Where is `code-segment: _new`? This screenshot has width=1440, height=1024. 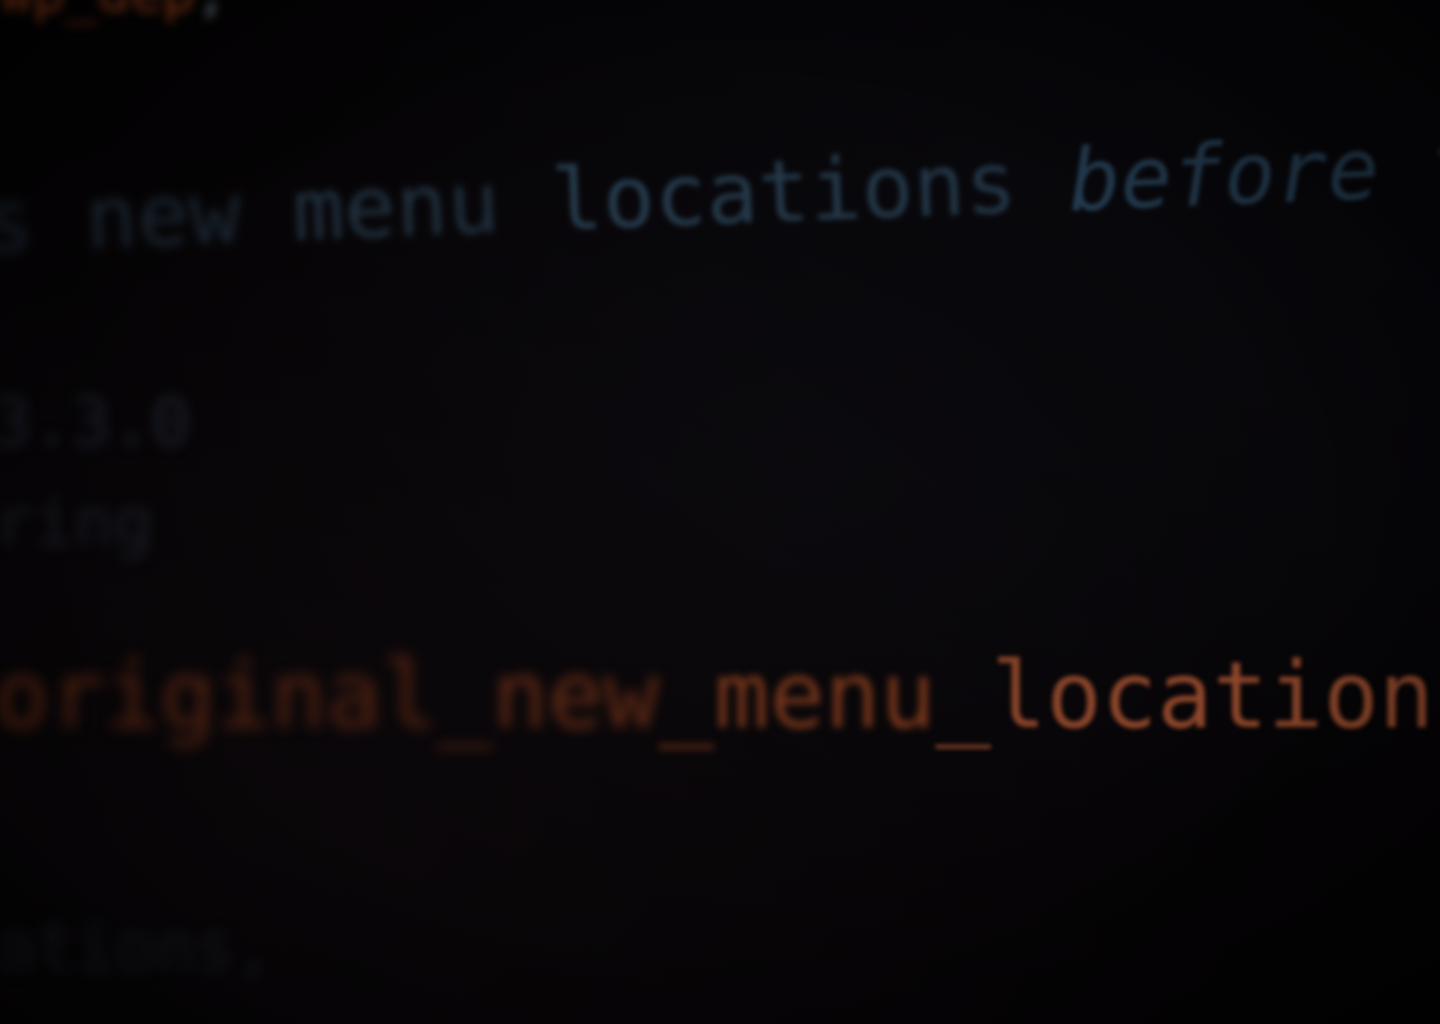
code-segment: _new is located at coordinates (548, 695).